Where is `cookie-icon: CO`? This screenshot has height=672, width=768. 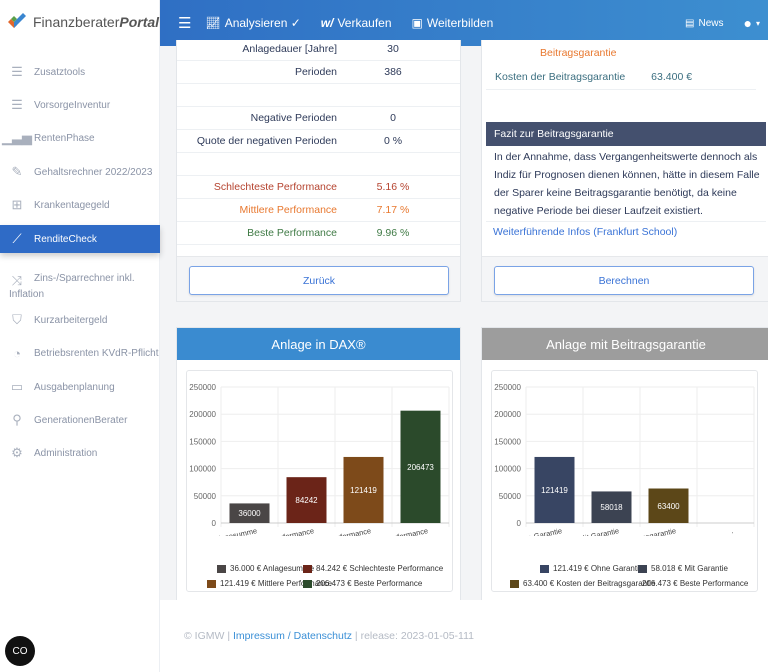
cookie-icon: CO is located at coordinates (20, 651).